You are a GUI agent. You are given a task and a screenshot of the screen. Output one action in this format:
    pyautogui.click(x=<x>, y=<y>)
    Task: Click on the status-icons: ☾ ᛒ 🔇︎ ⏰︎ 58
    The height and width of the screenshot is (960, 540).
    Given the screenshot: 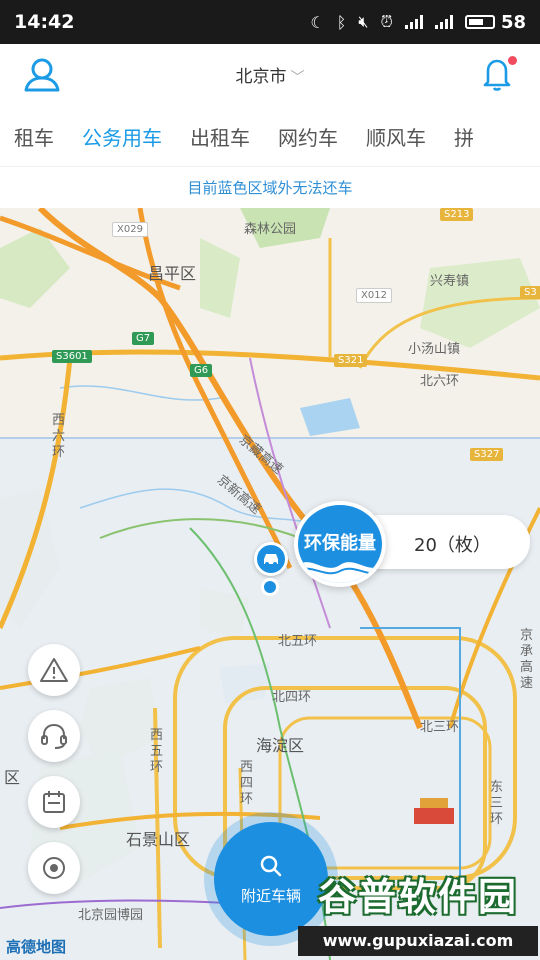 What is the action you would take?
    pyautogui.click(x=418, y=22)
    